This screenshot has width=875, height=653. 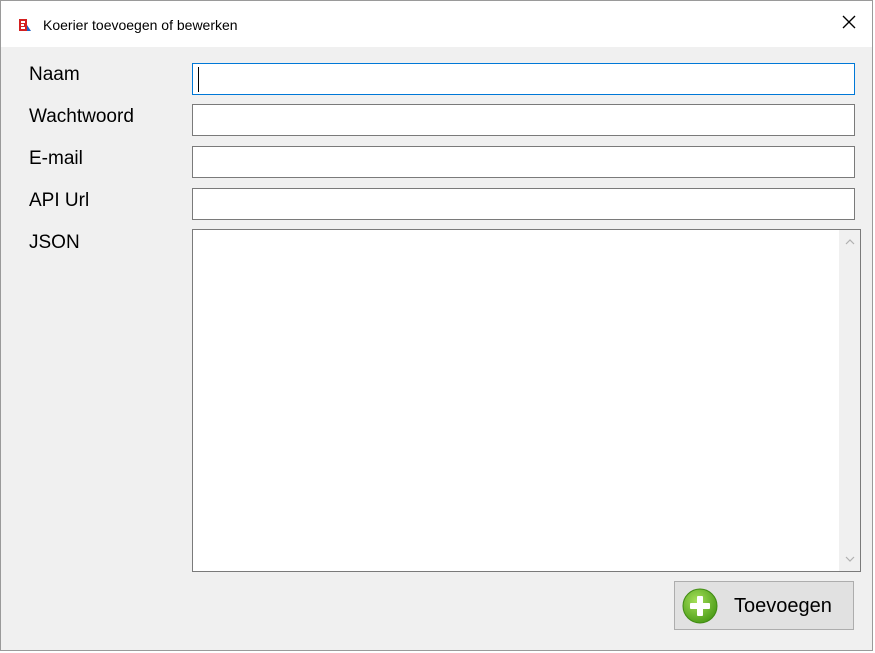 I want to click on close-button, so click(x=849, y=24).